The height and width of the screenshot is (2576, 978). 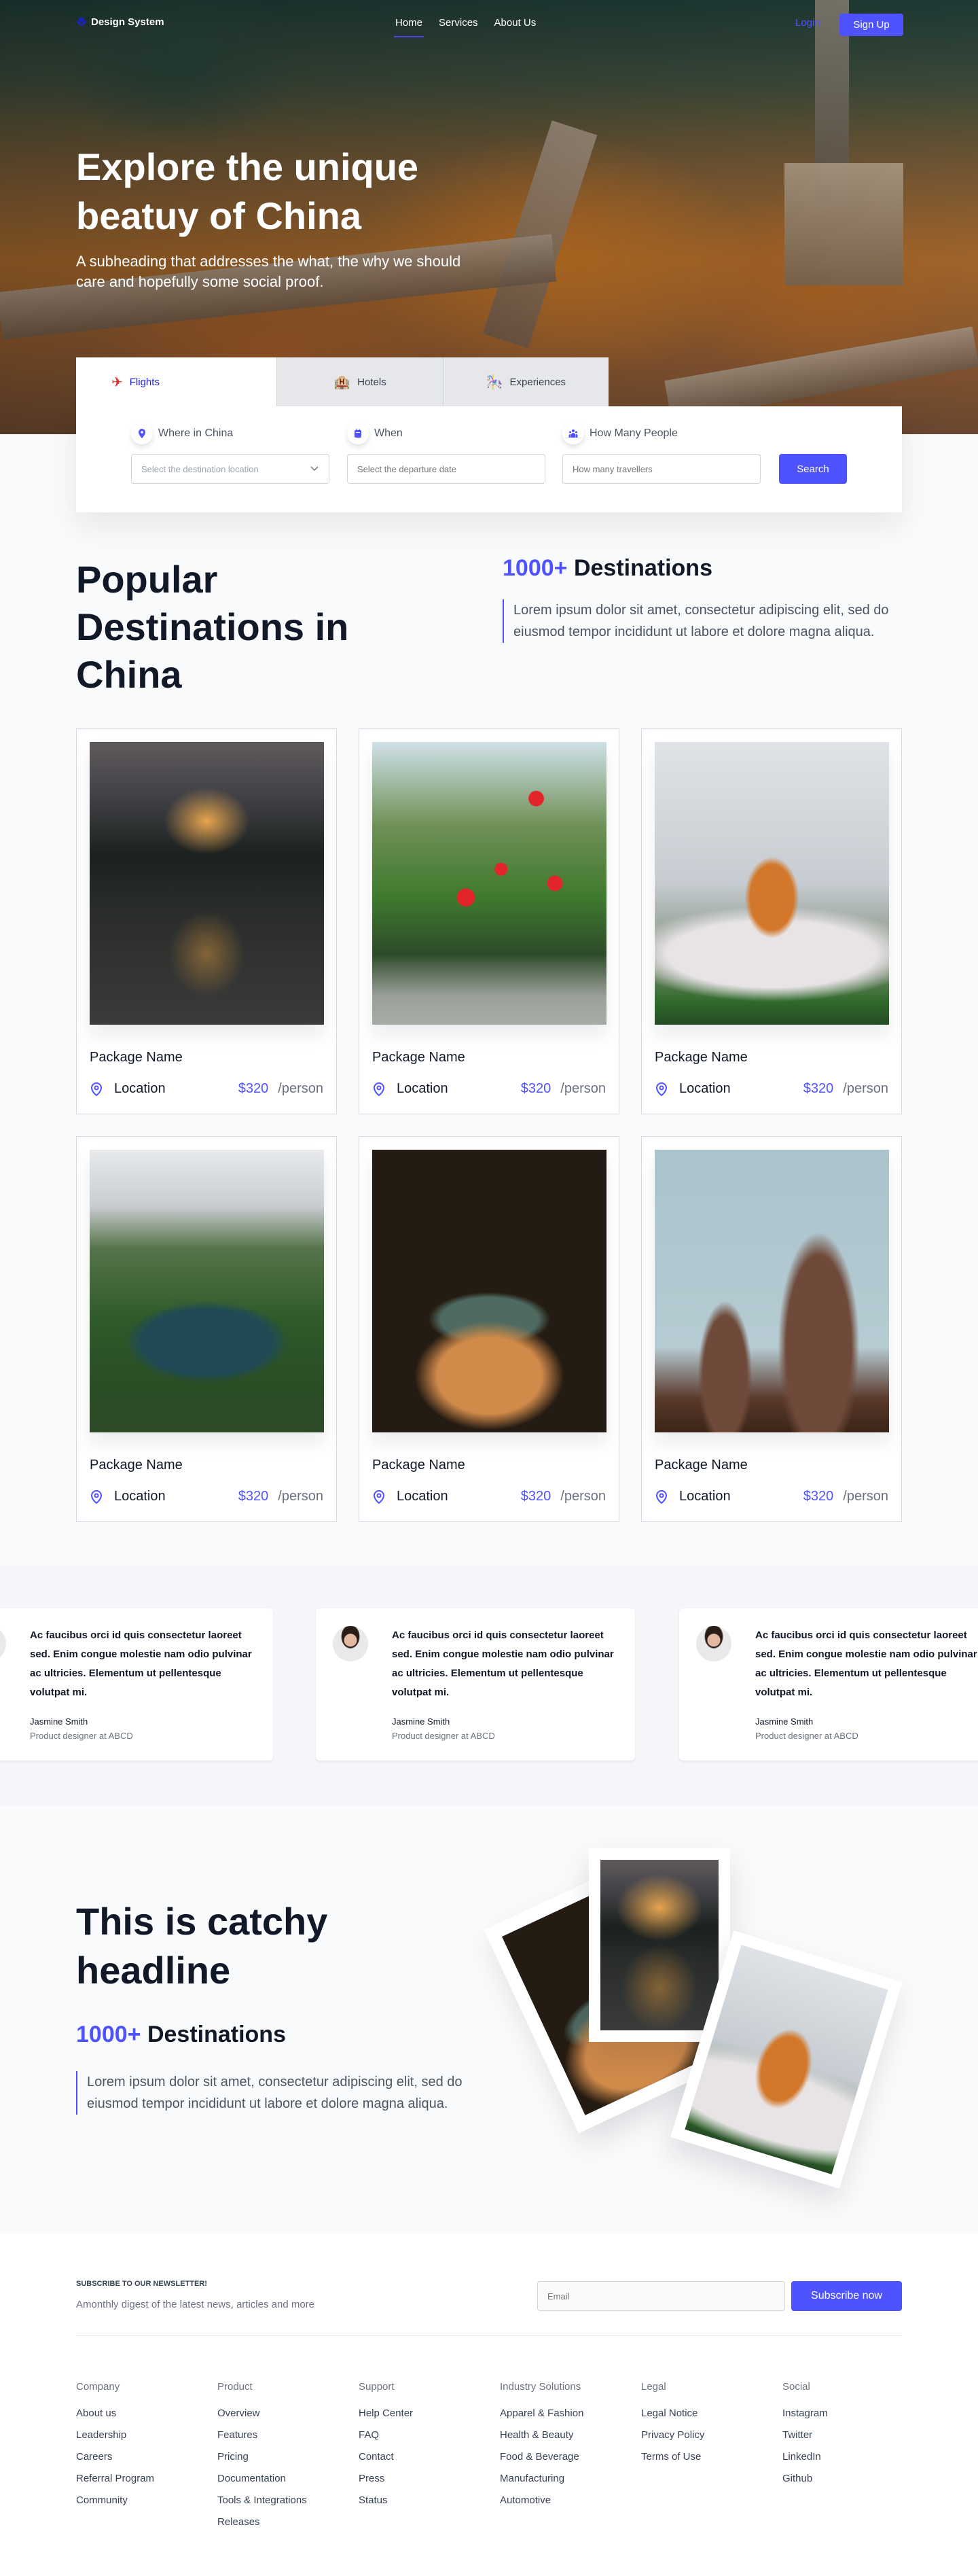 What do you see at coordinates (117, 382) in the screenshot?
I see `airplane-icon: ✈` at bounding box center [117, 382].